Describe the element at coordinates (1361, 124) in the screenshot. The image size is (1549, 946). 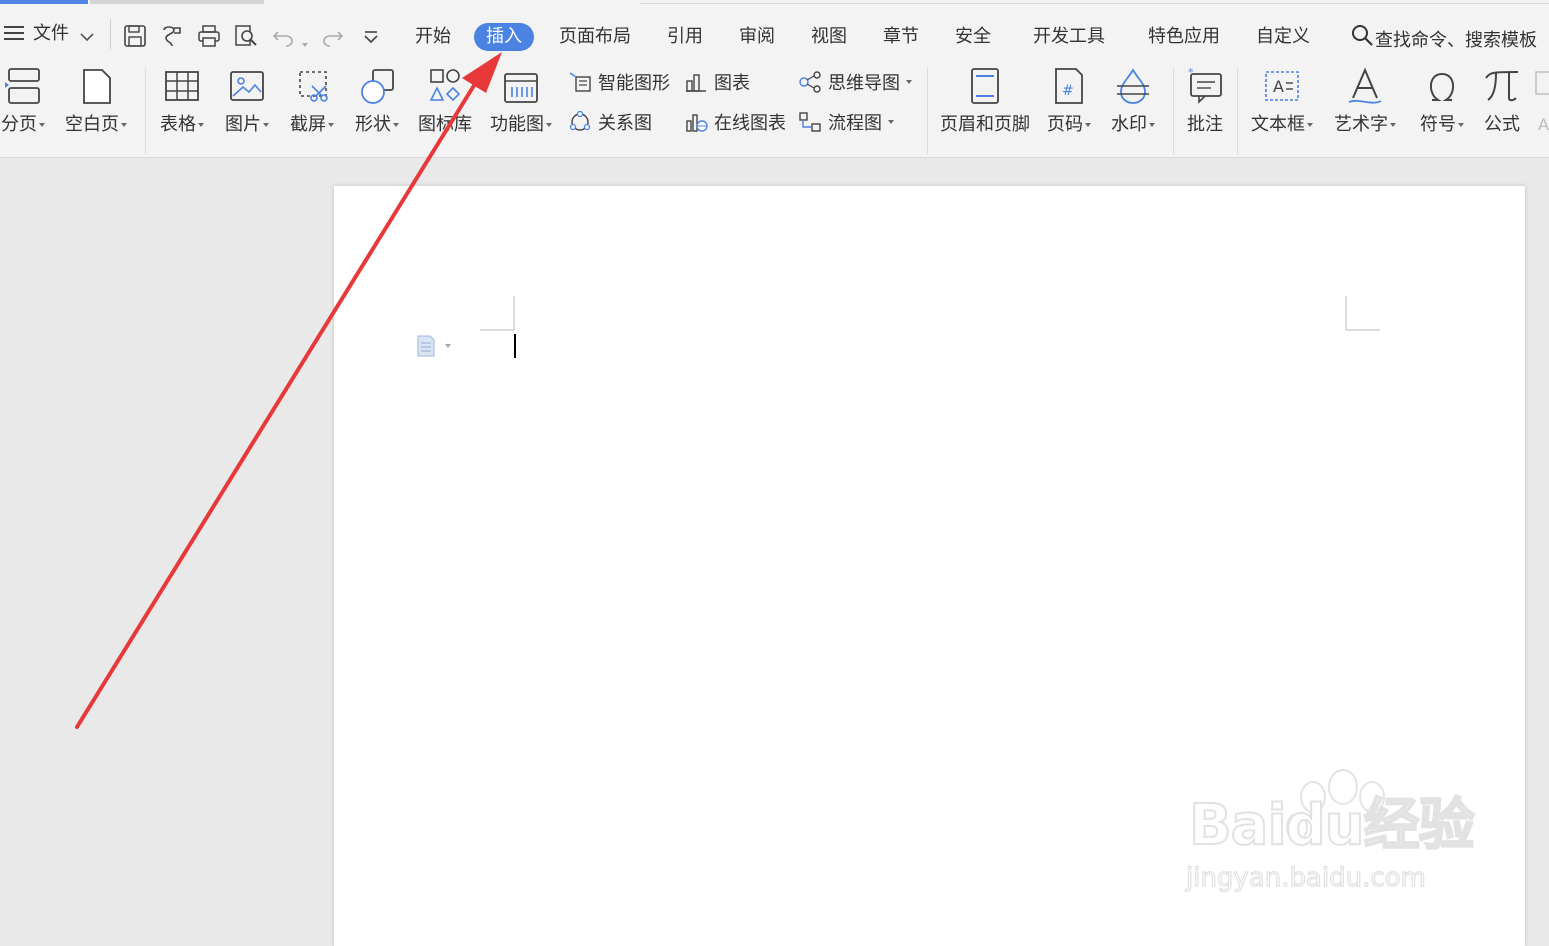
I see `word-art-label: 艺术字` at that location.